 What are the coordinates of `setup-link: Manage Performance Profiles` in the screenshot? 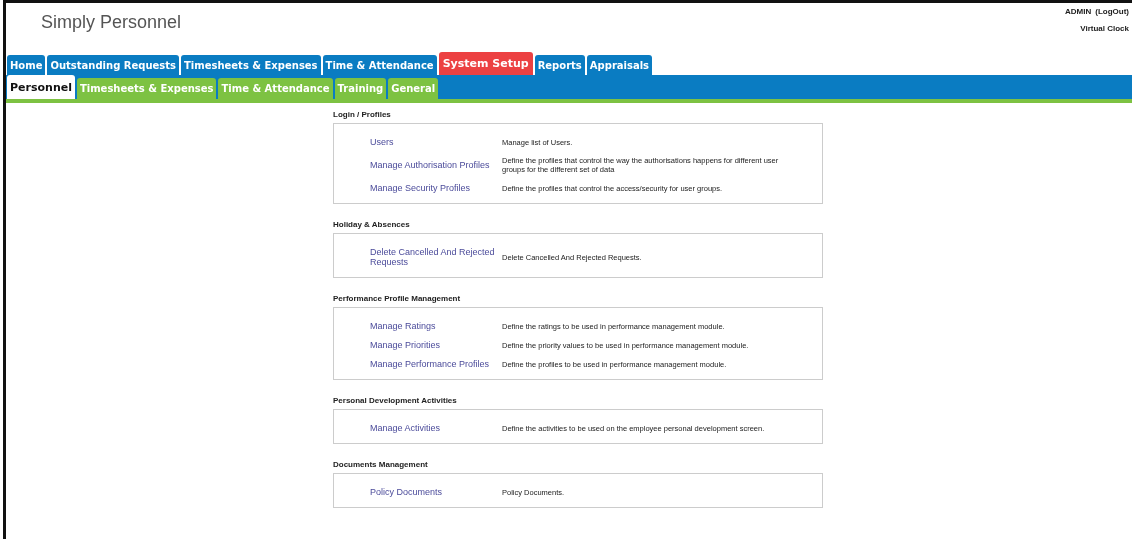 It's located at (436, 364).